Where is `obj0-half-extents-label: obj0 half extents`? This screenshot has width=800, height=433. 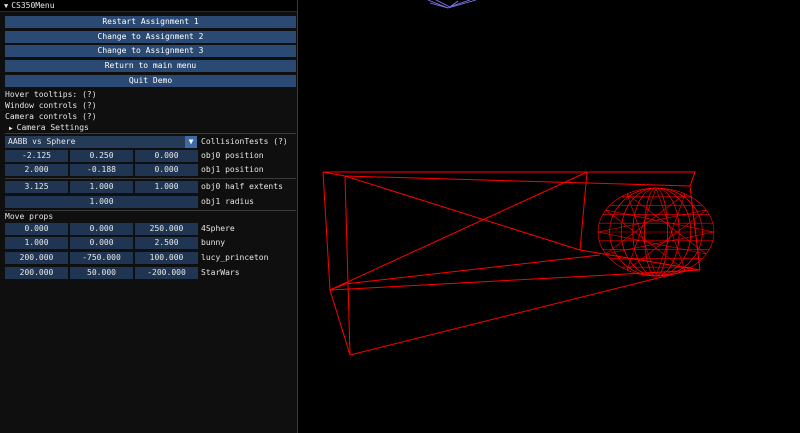
obj0-half-extents-label: obj0 half extents is located at coordinates (242, 186).